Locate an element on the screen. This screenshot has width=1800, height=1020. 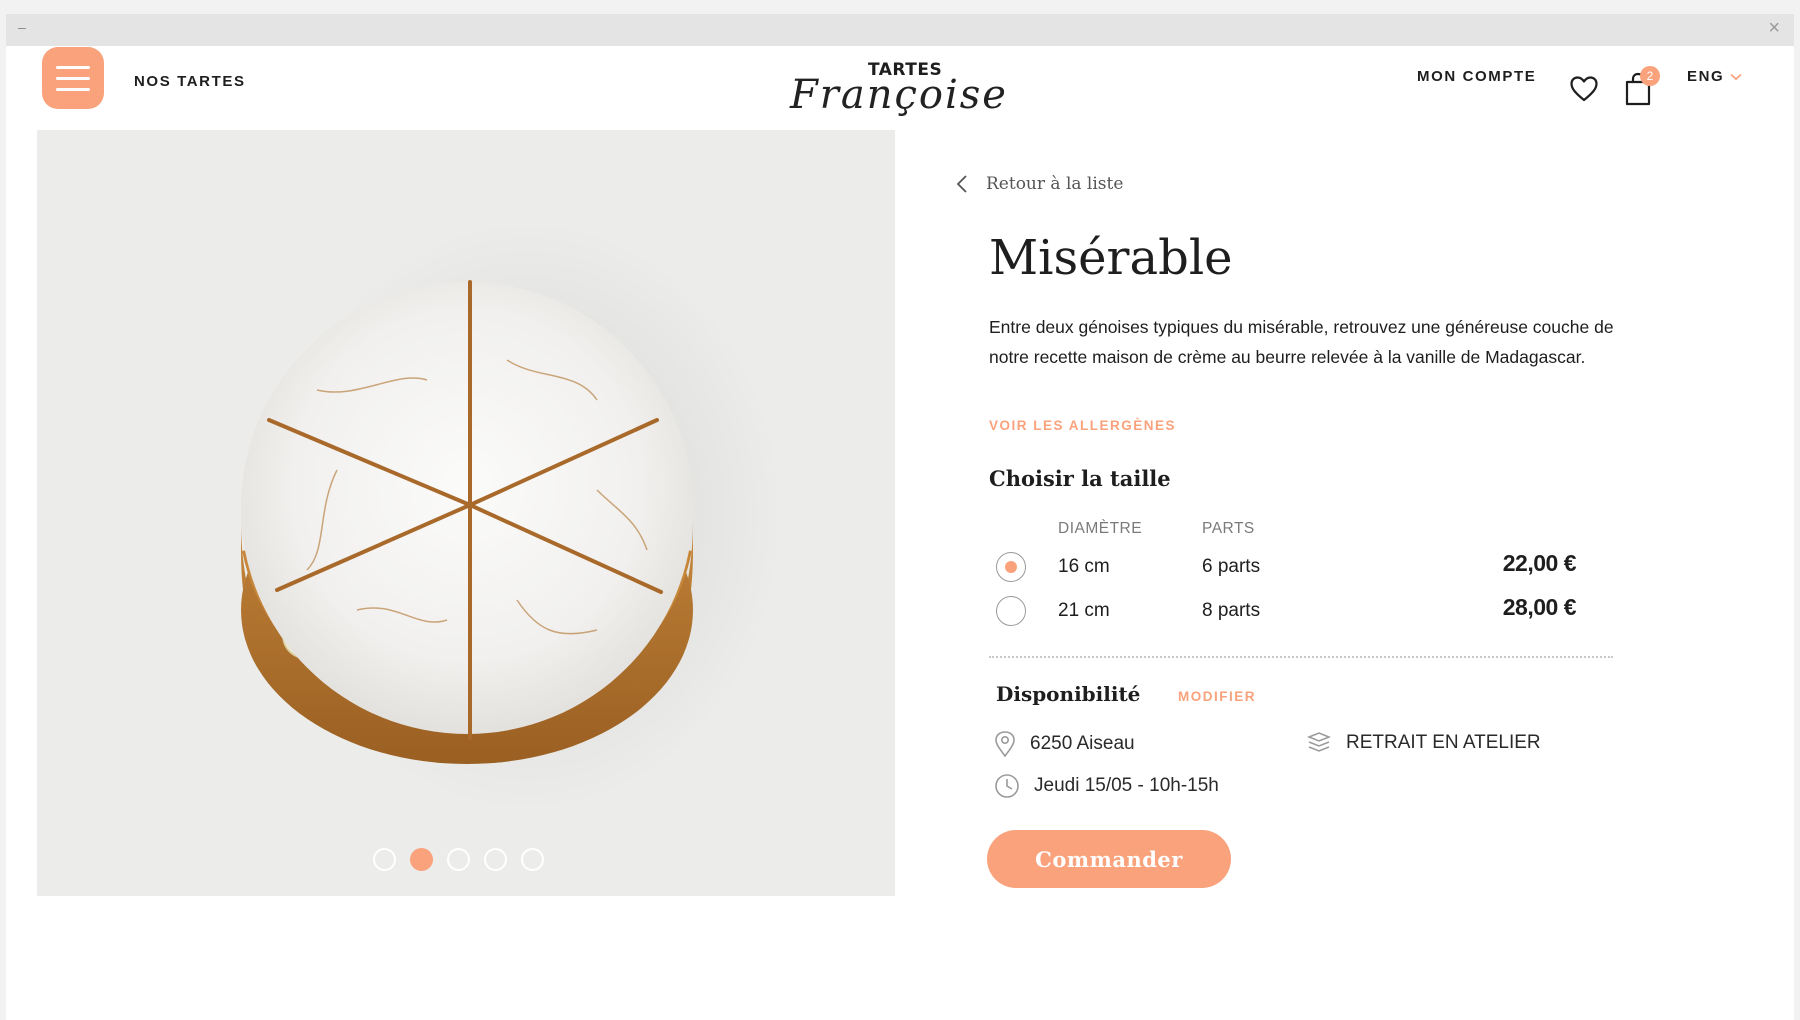
location-text: 6250 Aiseau is located at coordinates (1082, 743).